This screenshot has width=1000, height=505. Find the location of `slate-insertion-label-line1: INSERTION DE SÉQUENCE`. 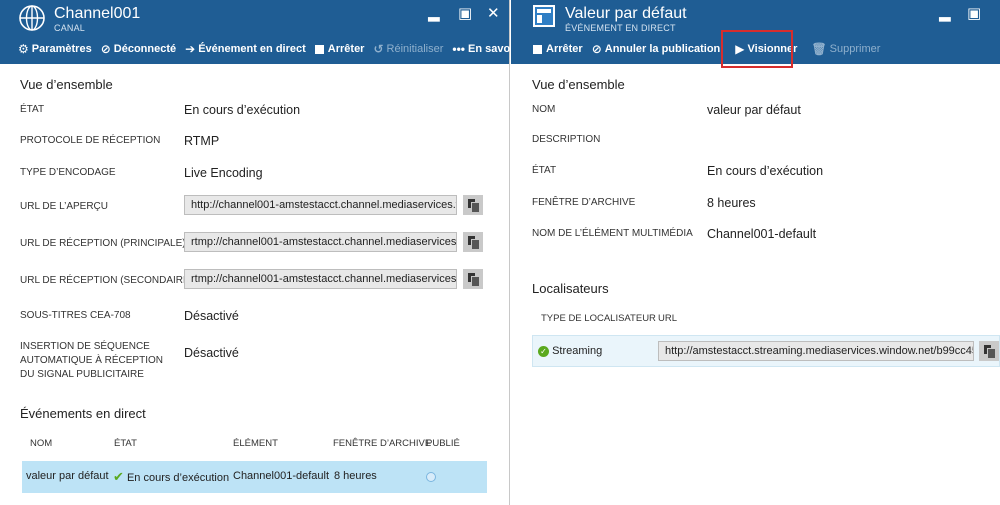

slate-insertion-label-line1: INSERTION DE SÉQUENCE is located at coordinates (85, 346).